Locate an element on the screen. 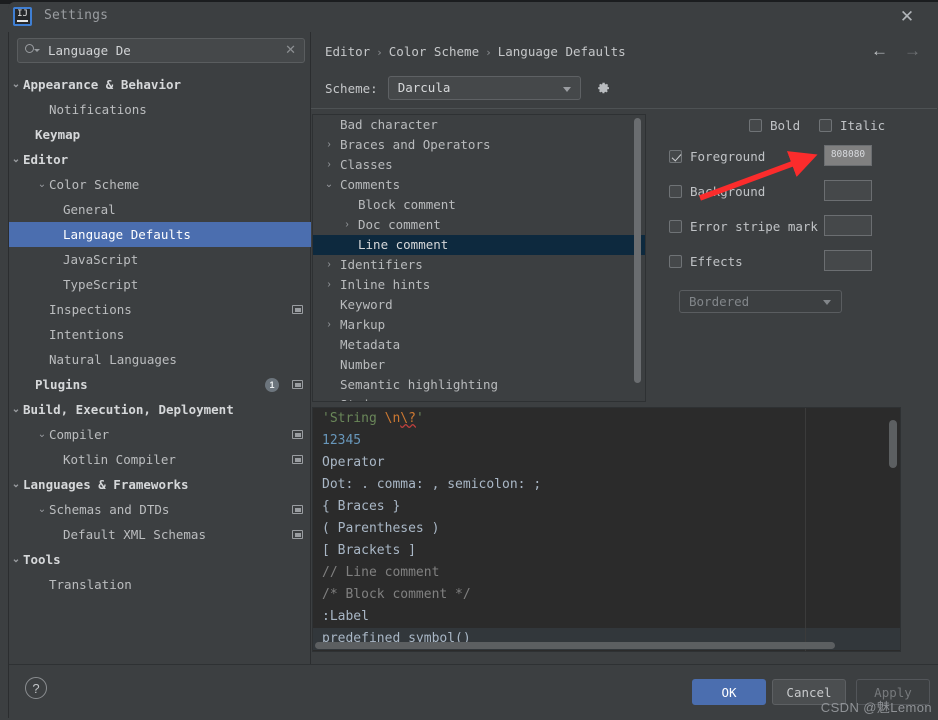 The width and height of the screenshot is (938, 720). sidebar-item-kotlin-compiler: Kotlin Compiler is located at coordinates (160, 459).